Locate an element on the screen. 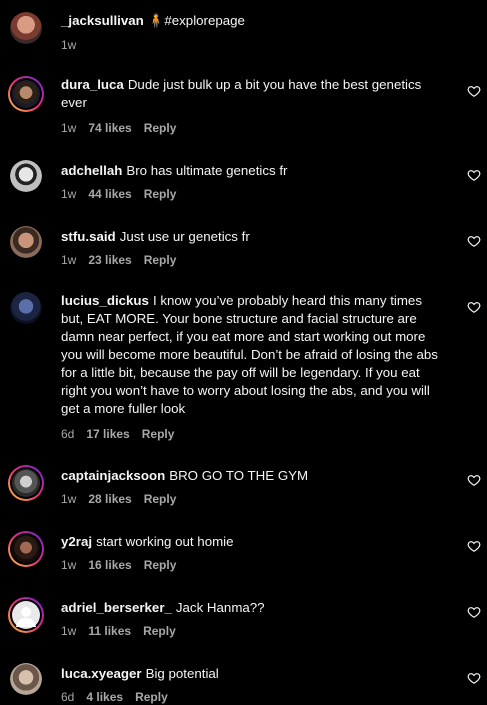 Image resolution: width=487 pixels, height=705 pixels. comment-body: BRO GO TO THE GYM is located at coordinates (239, 475).